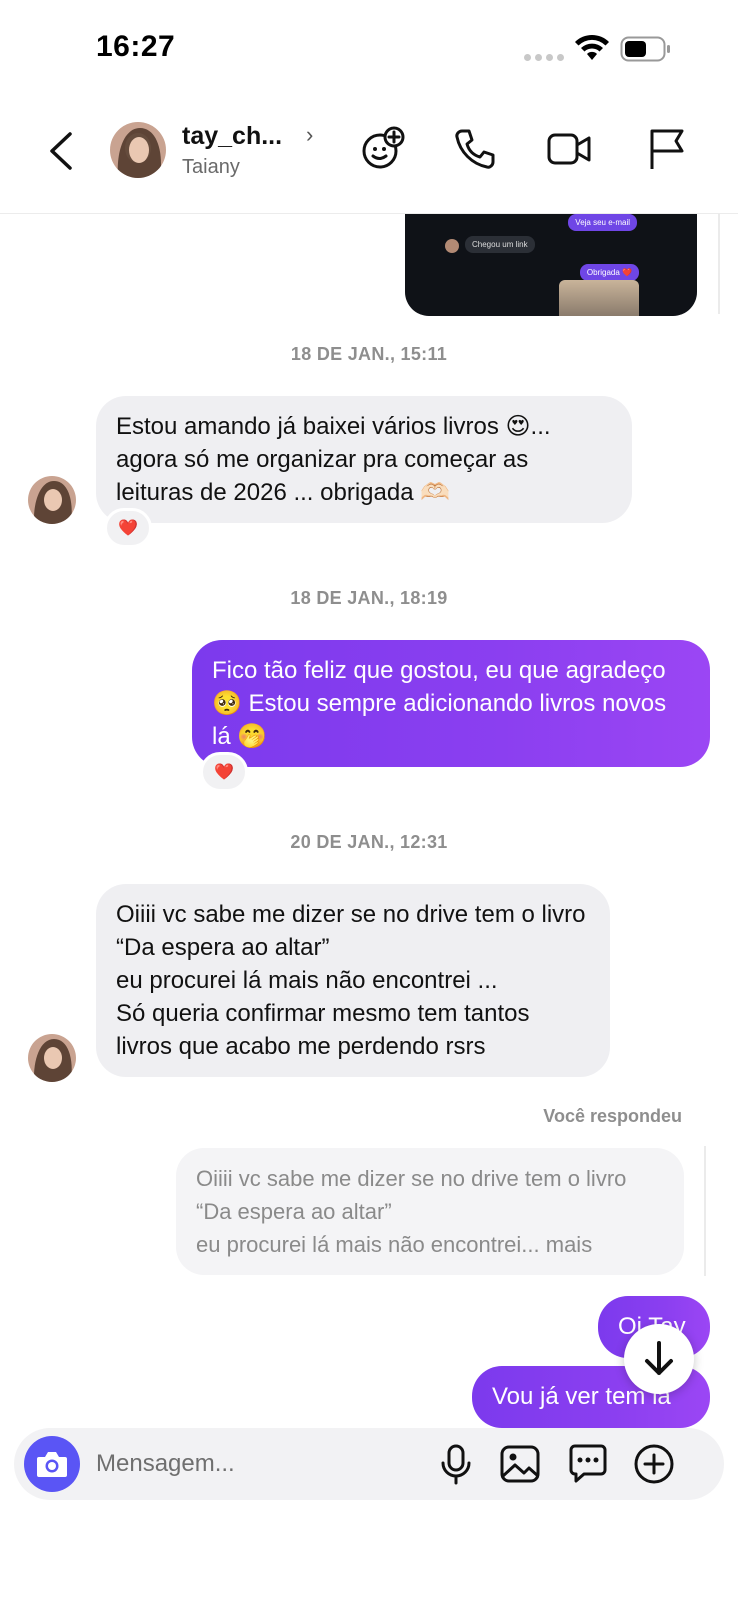  What do you see at coordinates (645, 49) in the screenshot?
I see `battery-icon` at bounding box center [645, 49].